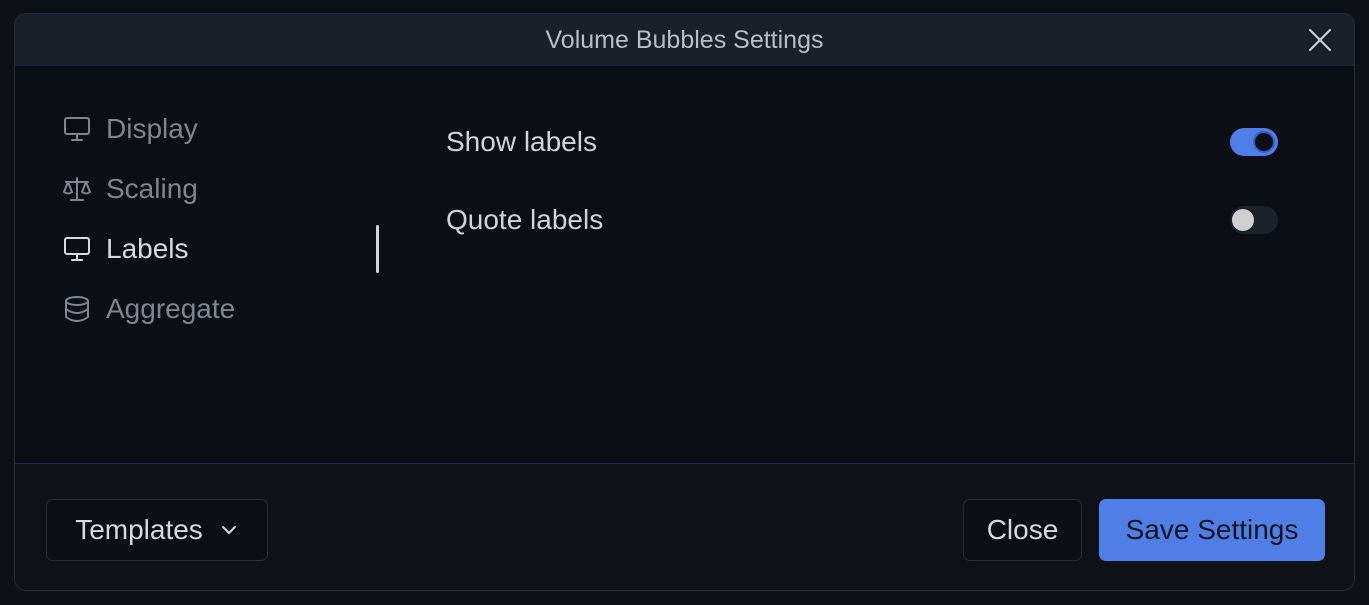 The width and height of the screenshot is (1369, 605). What do you see at coordinates (1320, 40) in the screenshot?
I see `close-icon` at bounding box center [1320, 40].